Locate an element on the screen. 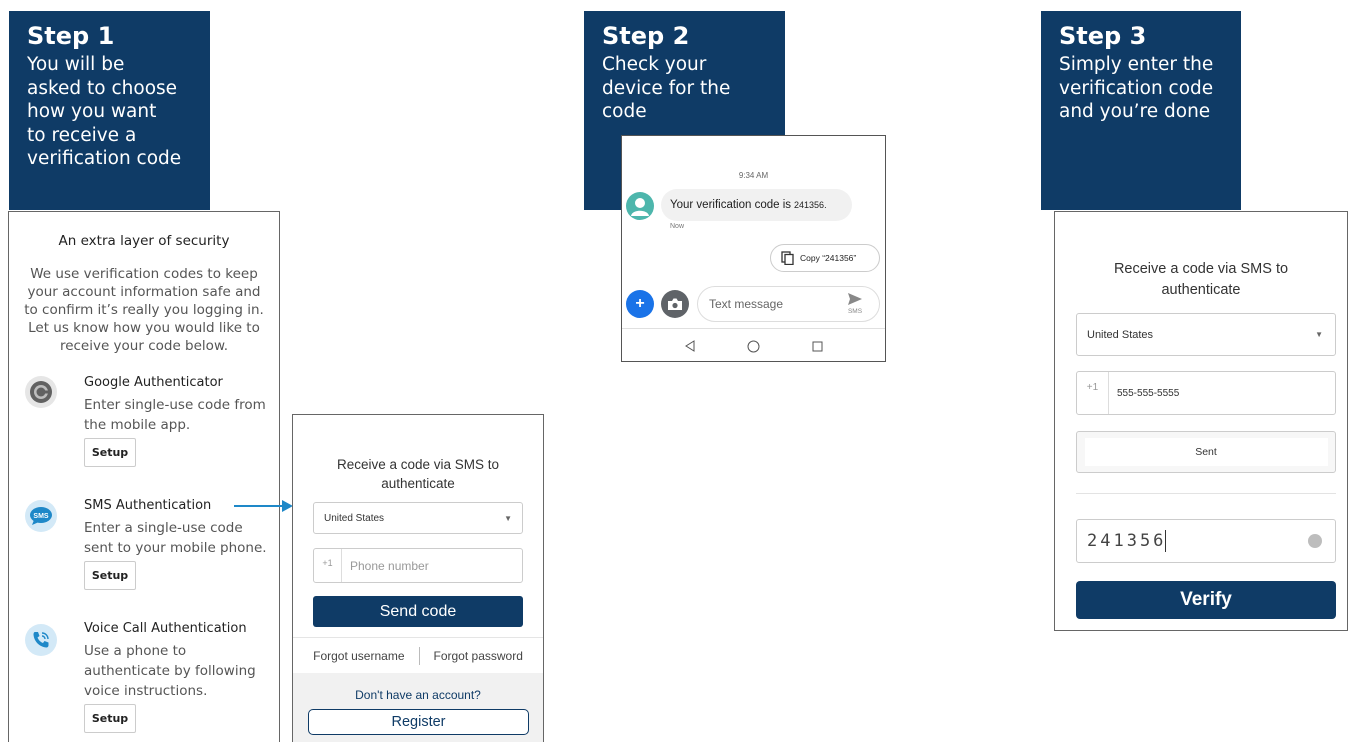 This screenshot has height=742, width=1348. link-separator is located at coordinates (419, 655).